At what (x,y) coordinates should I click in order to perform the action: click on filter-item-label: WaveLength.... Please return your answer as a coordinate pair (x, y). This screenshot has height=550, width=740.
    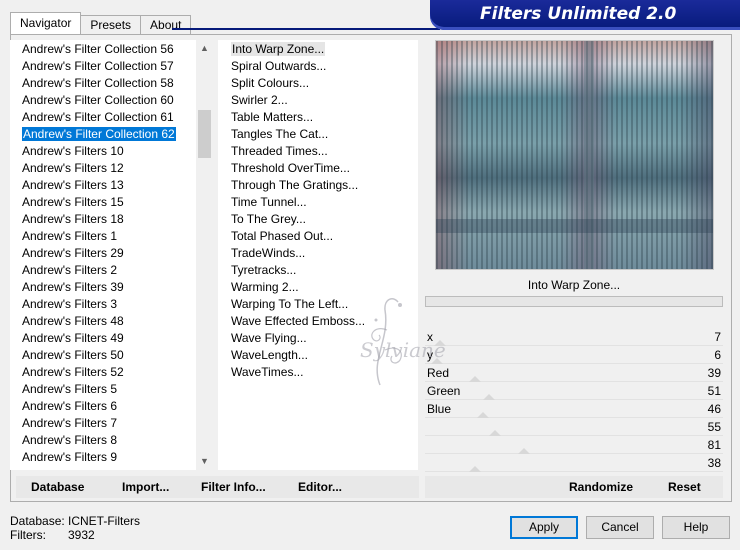
    Looking at the image, I should click on (269, 355).